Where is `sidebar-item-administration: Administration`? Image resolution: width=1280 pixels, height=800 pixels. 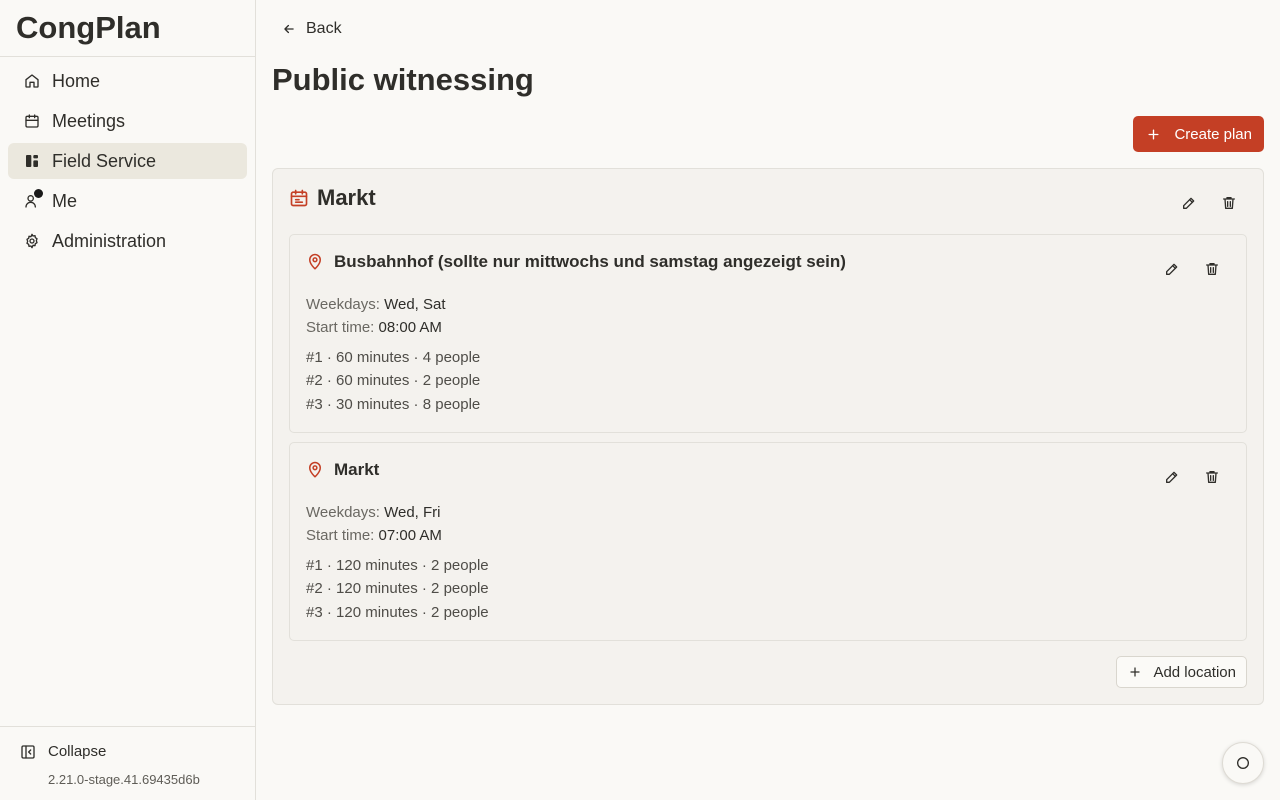
sidebar-item-administration: Administration is located at coordinates (127, 241).